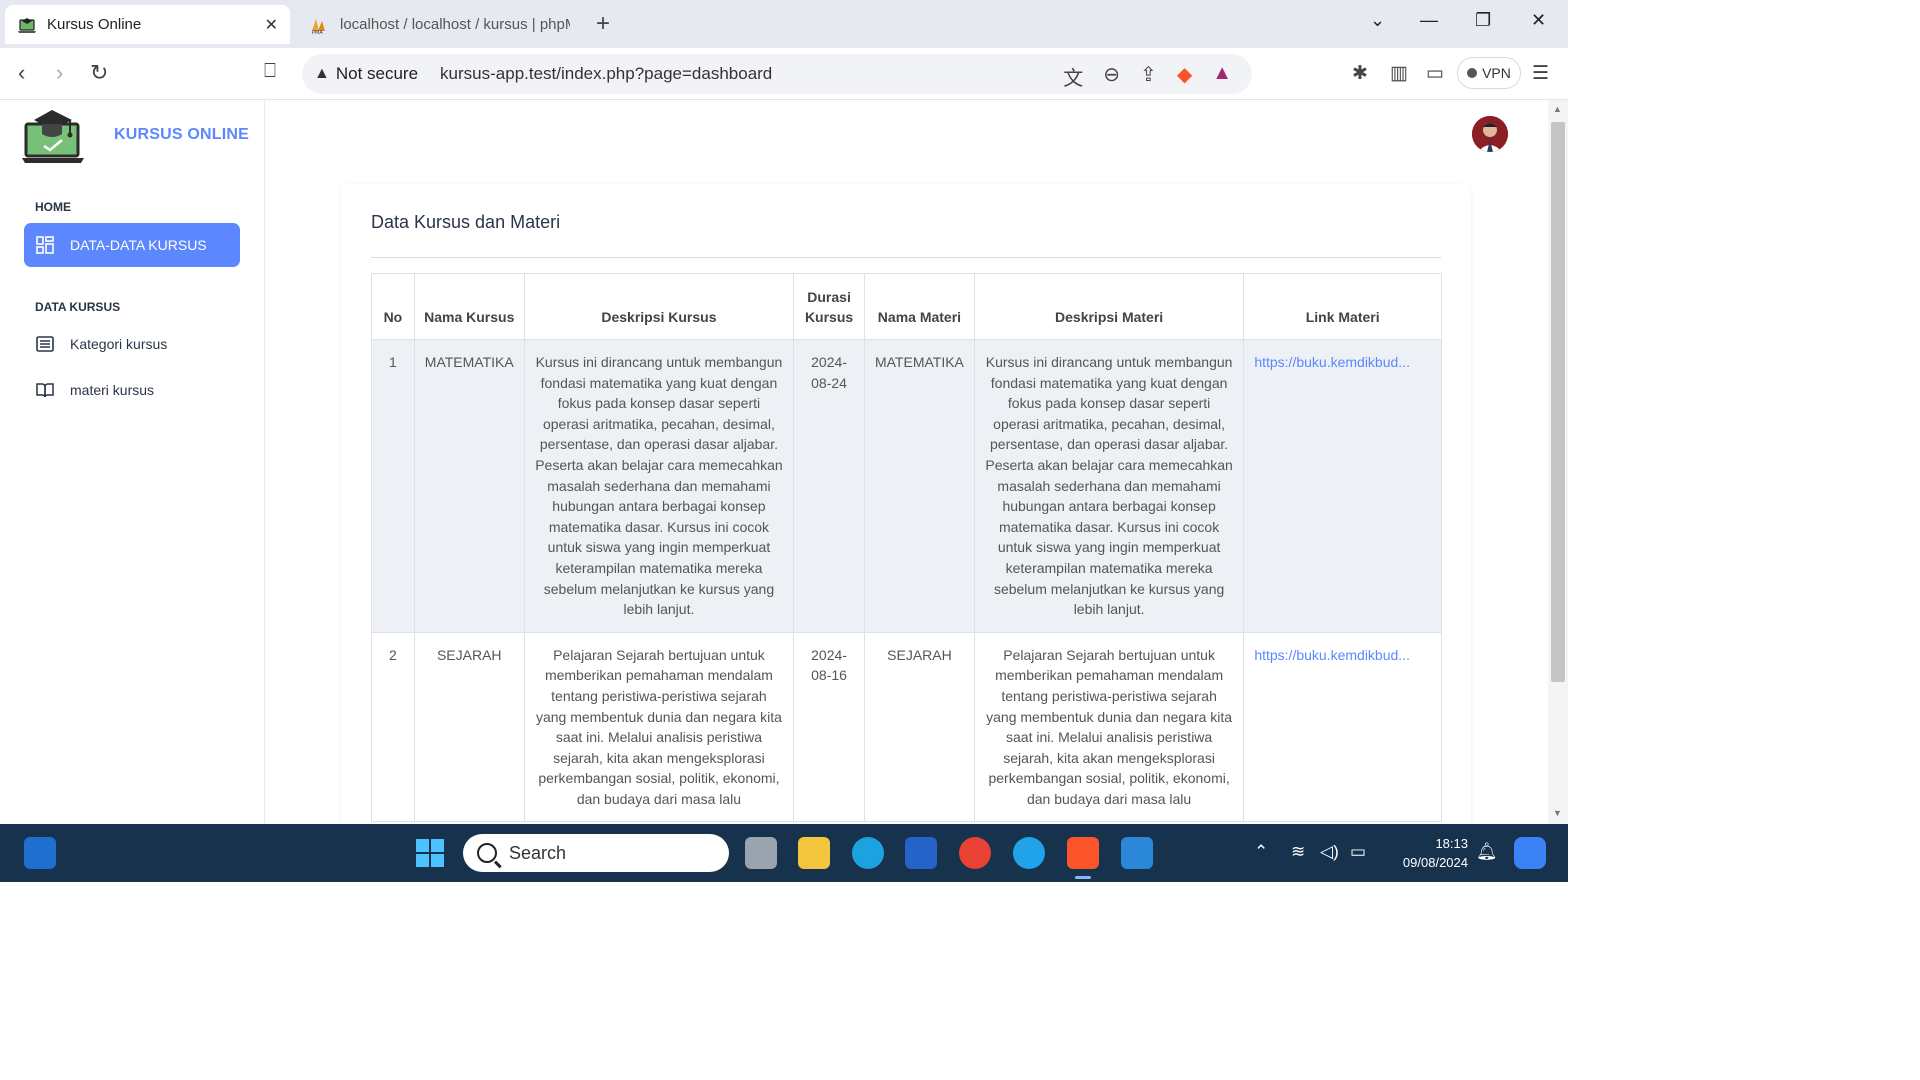 The height and width of the screenshot is (1080, 1920). Describe the element at coordinates (147, 24) in the screenshot. I see `tab-kursus-online: Kursus Online ✕` at that location.